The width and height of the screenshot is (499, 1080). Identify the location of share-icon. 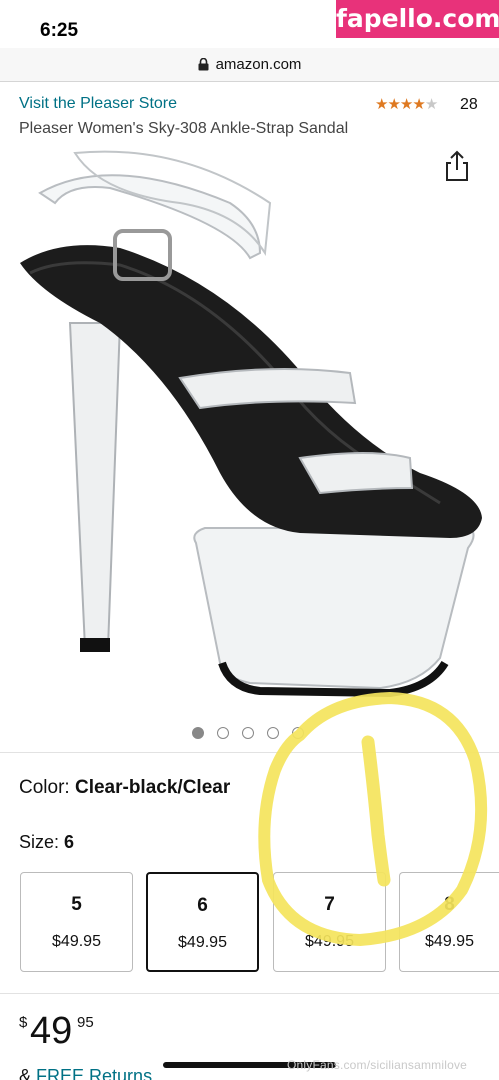
(457, 166).